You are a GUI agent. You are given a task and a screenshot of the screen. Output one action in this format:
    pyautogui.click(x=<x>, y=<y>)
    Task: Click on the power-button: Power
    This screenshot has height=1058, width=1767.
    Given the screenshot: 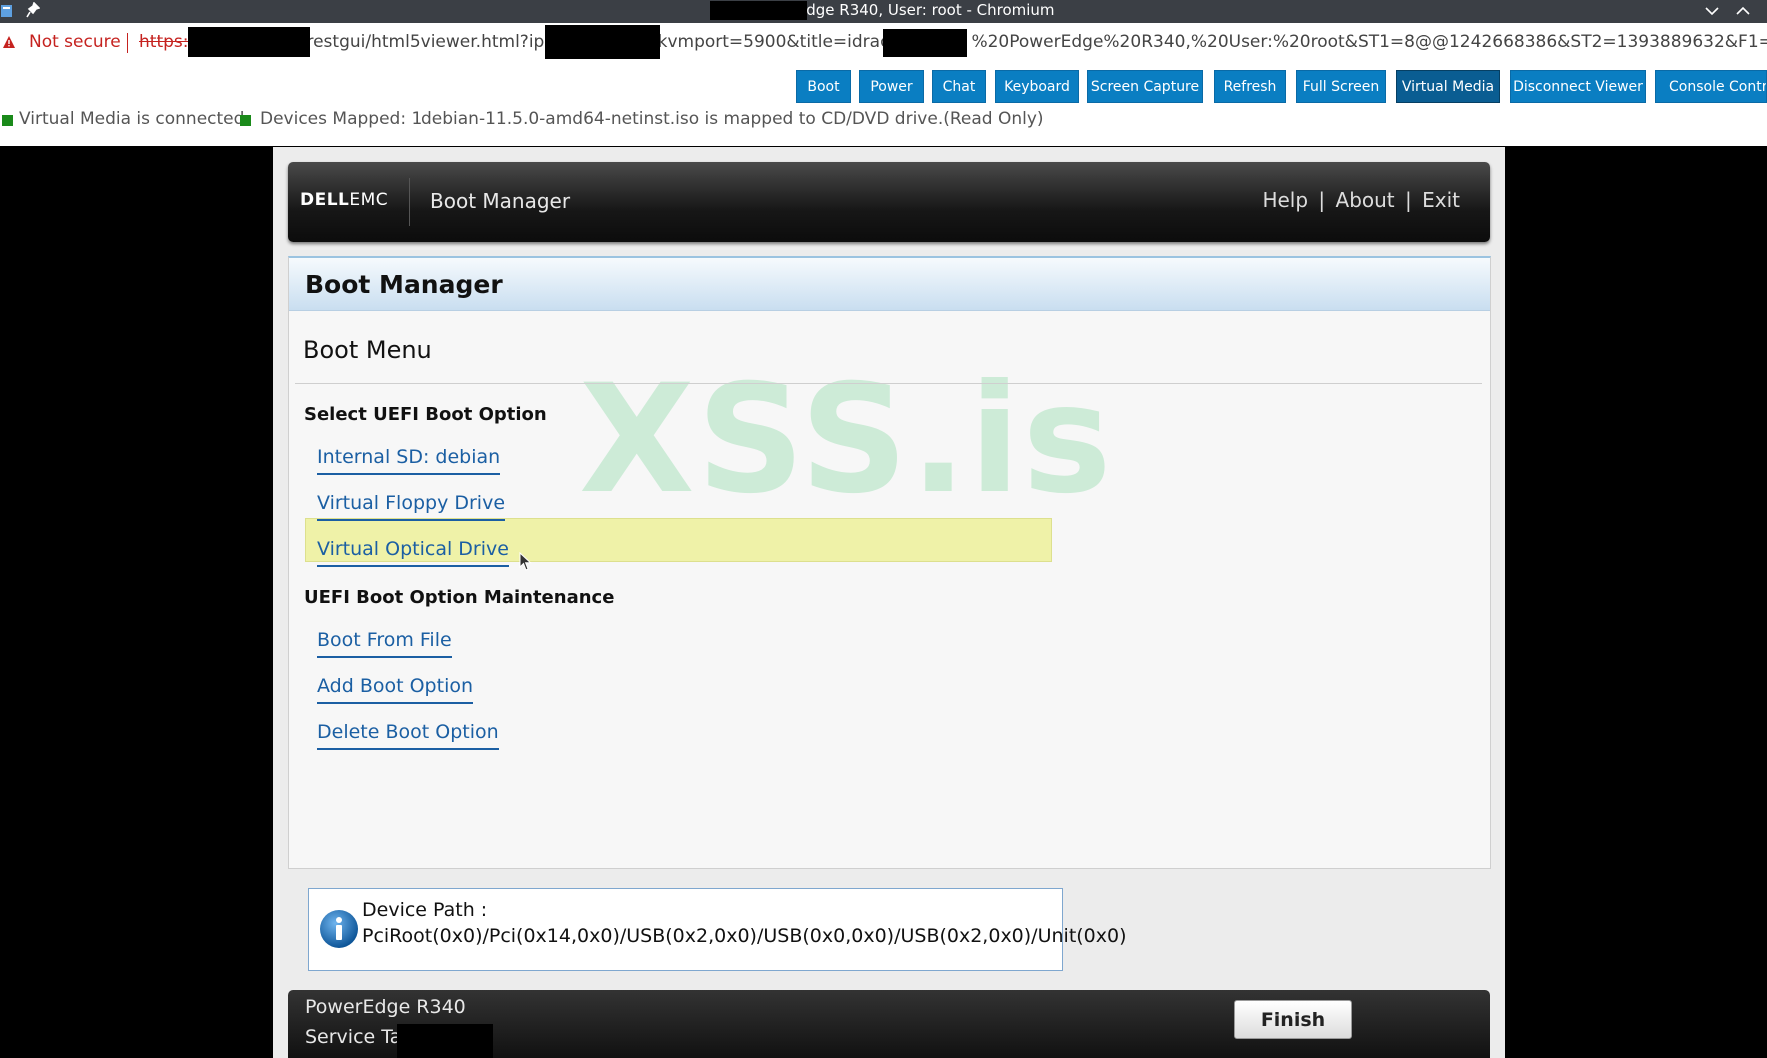 What is the action you would take?
    pyautogui.click(x=891, y=86)
    